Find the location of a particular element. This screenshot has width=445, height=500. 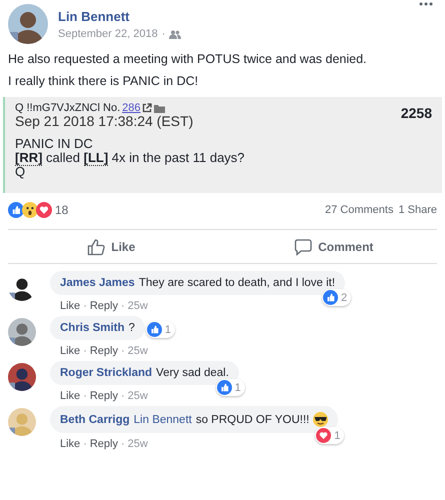

post-link: 286 is located at coordinates (131, 108).